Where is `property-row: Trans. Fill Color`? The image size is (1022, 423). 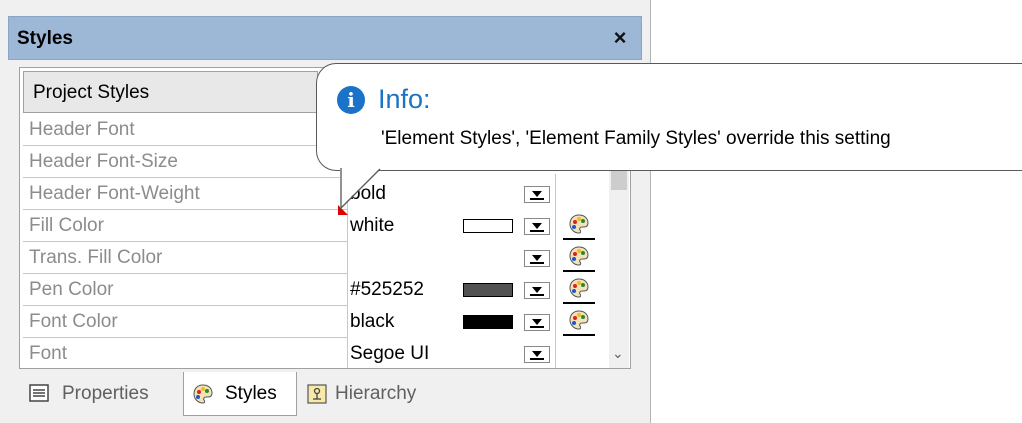
property-row: Trans. Fill Color is located at coordinates (316, 258).